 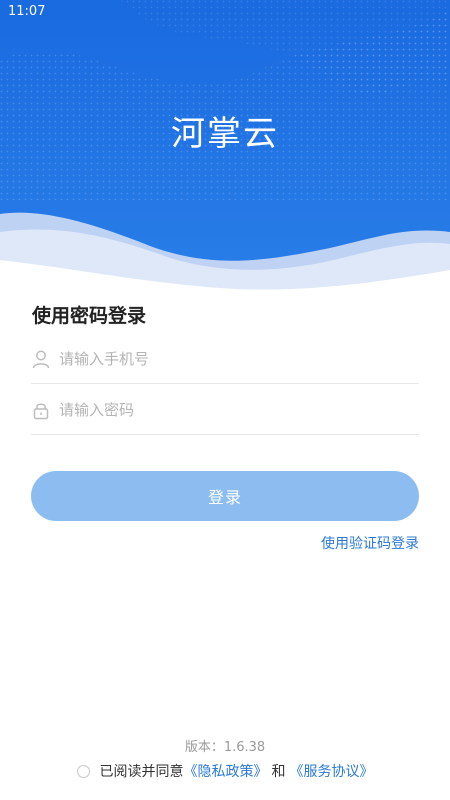 What do you see at coordinates (370, 543) in the screenshot?
I see `sms-login-link: 使用验证码登录` at bounding box center [370, 543].